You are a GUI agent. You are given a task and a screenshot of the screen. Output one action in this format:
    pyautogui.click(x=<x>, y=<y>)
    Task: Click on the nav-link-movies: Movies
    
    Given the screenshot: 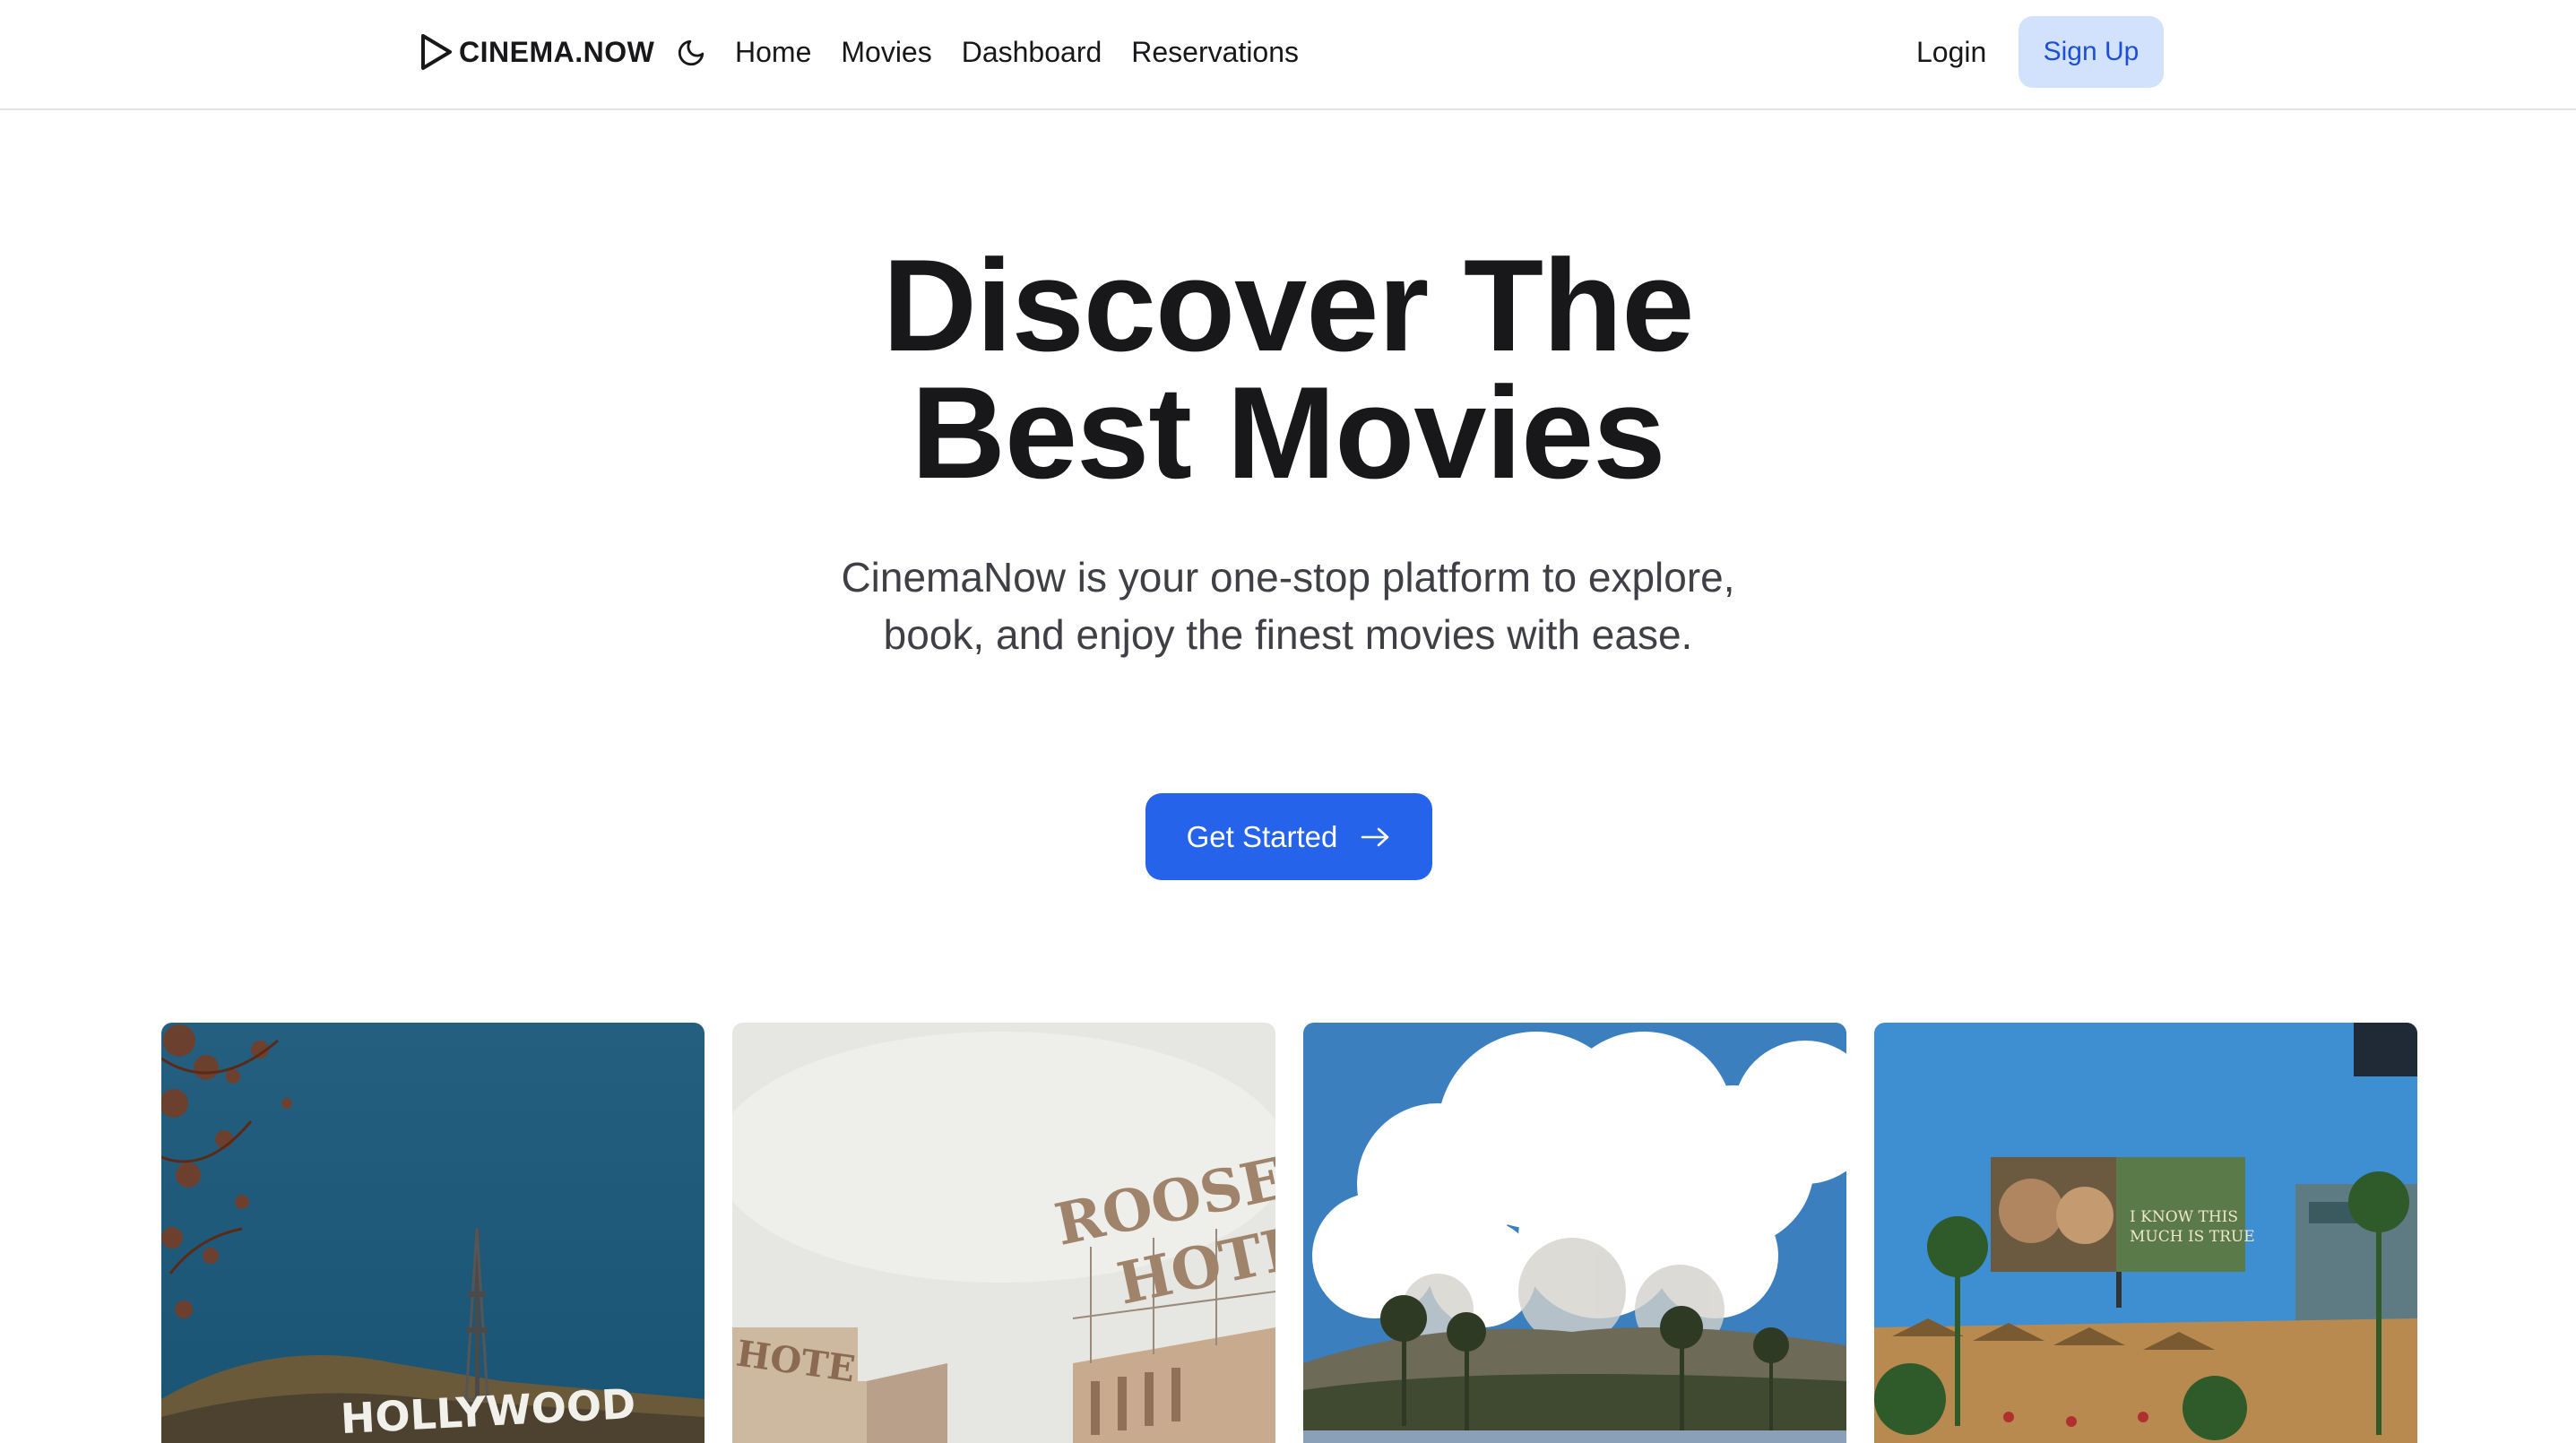 What is the action you would take?
    pyautogui.click(x=886, y=51)
    